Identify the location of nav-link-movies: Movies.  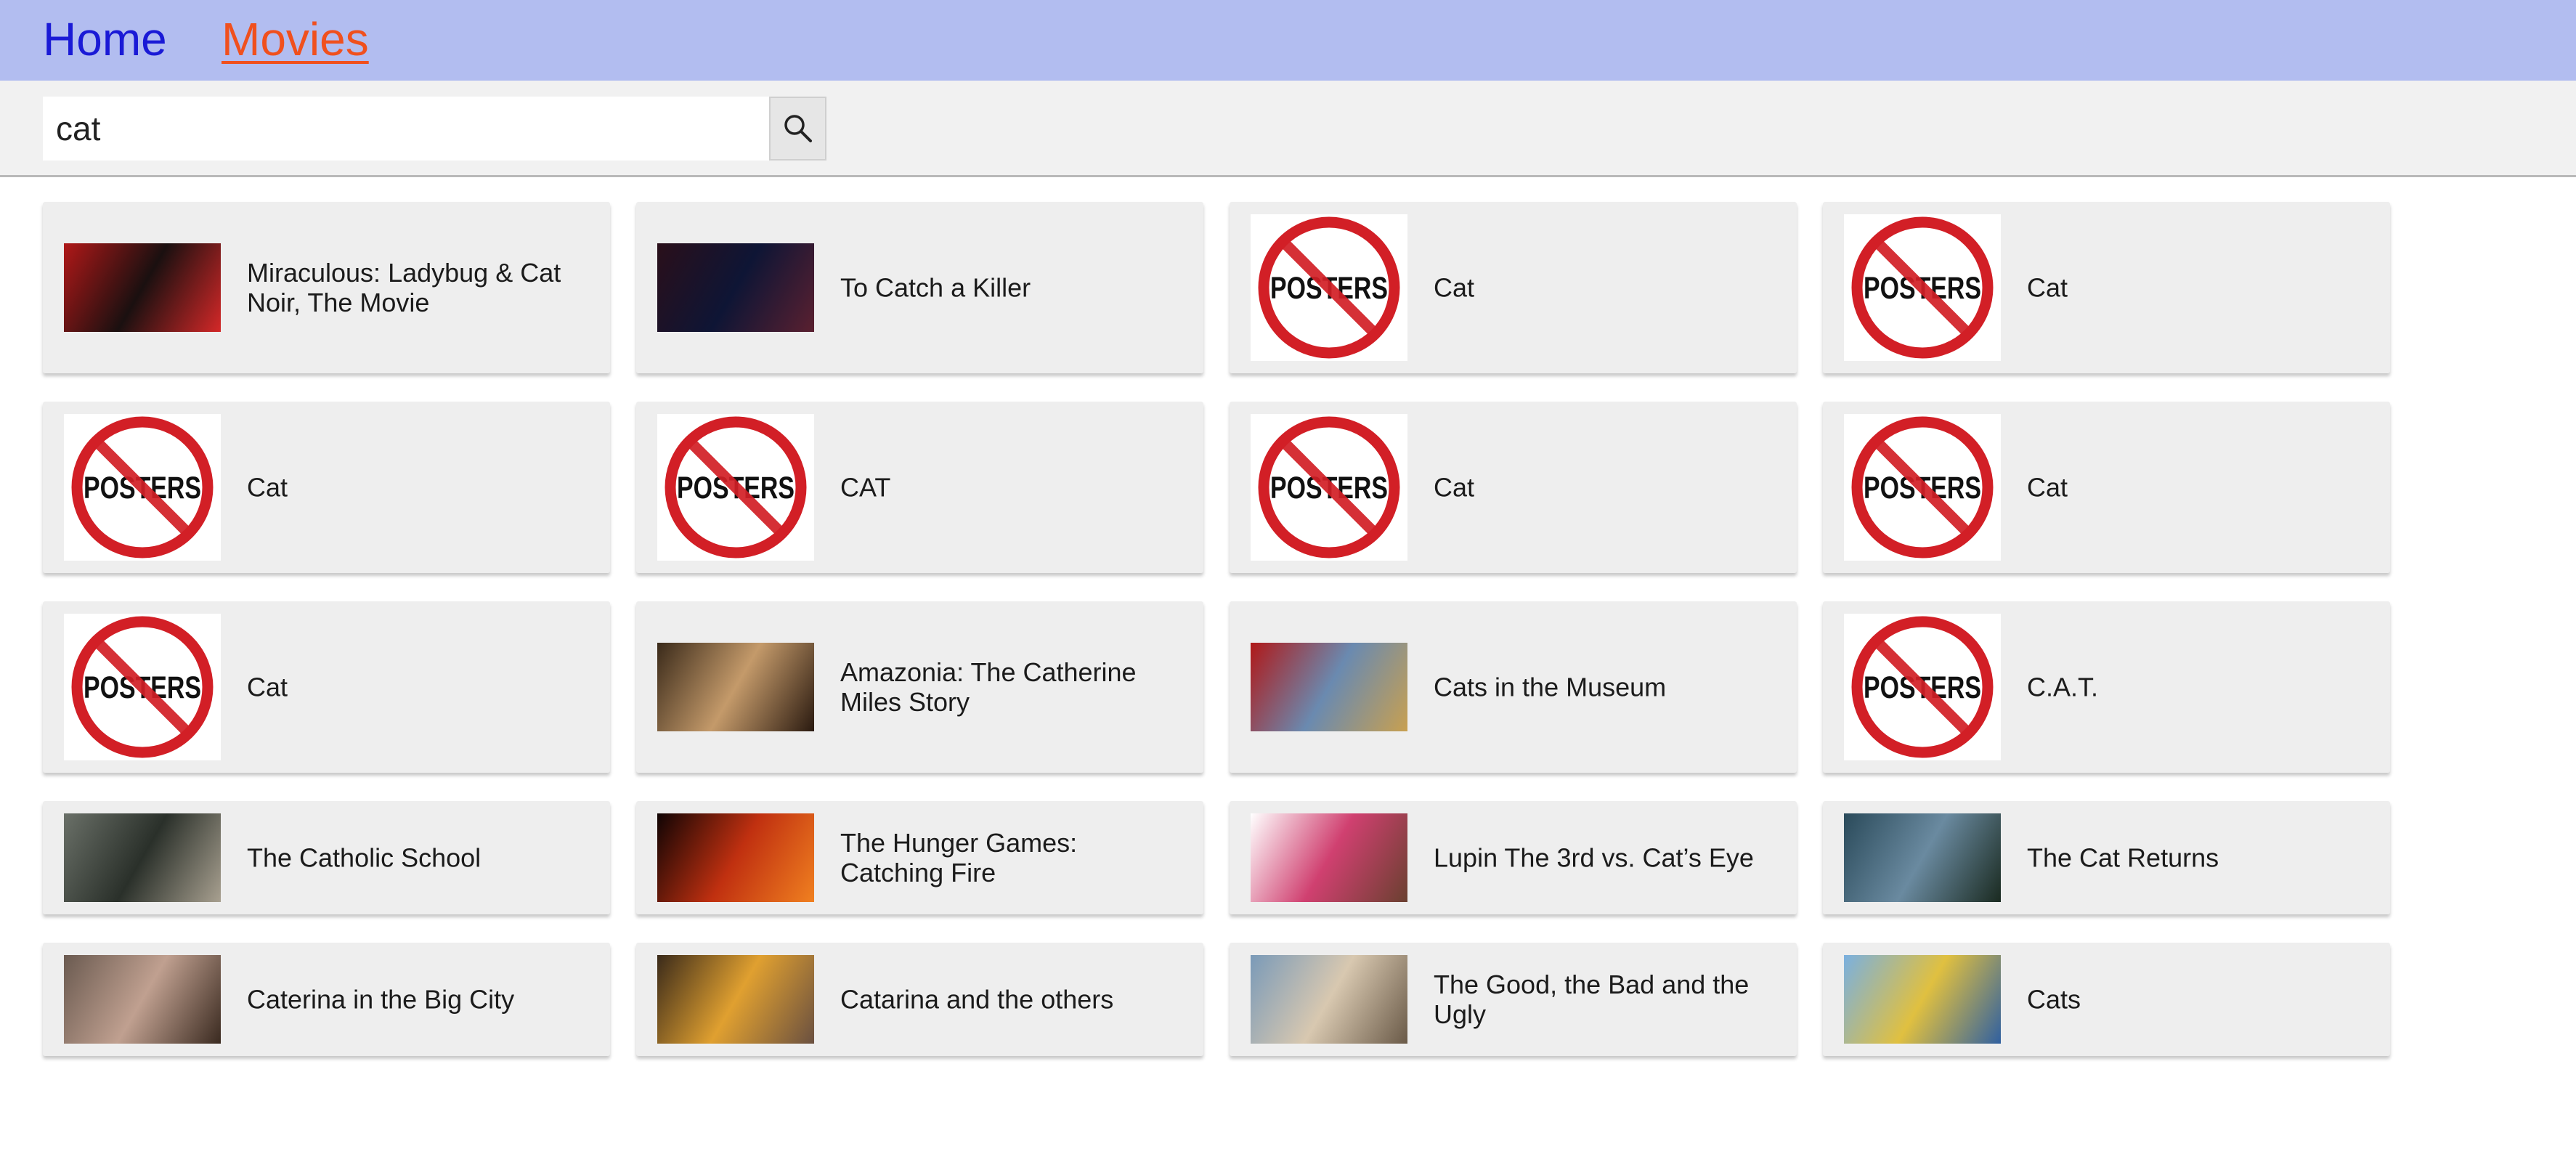
(295, 39).